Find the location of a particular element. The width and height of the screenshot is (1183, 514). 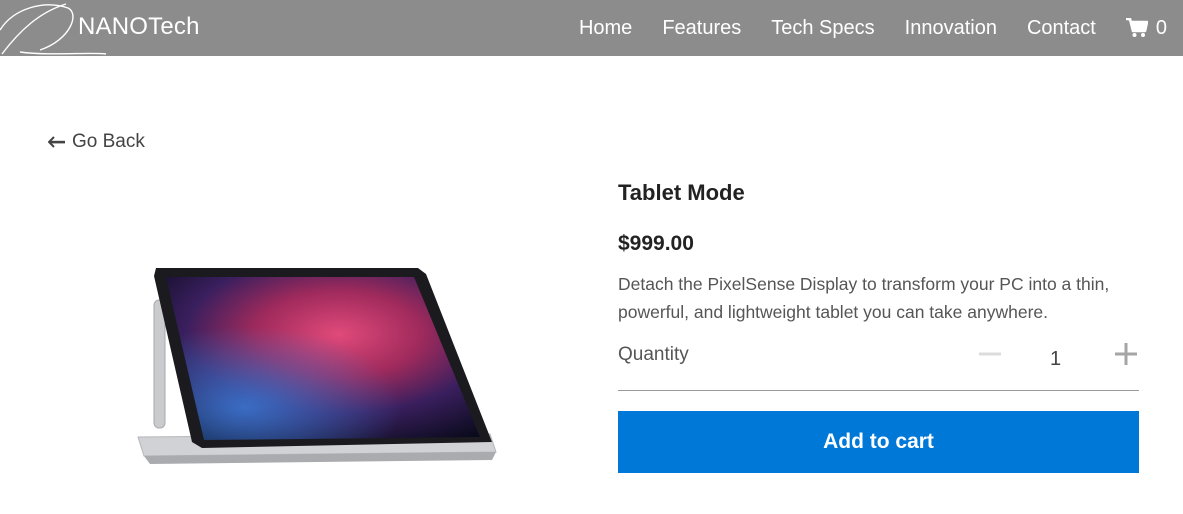

cart-button: 0 is located at coordinates (1146, 28).